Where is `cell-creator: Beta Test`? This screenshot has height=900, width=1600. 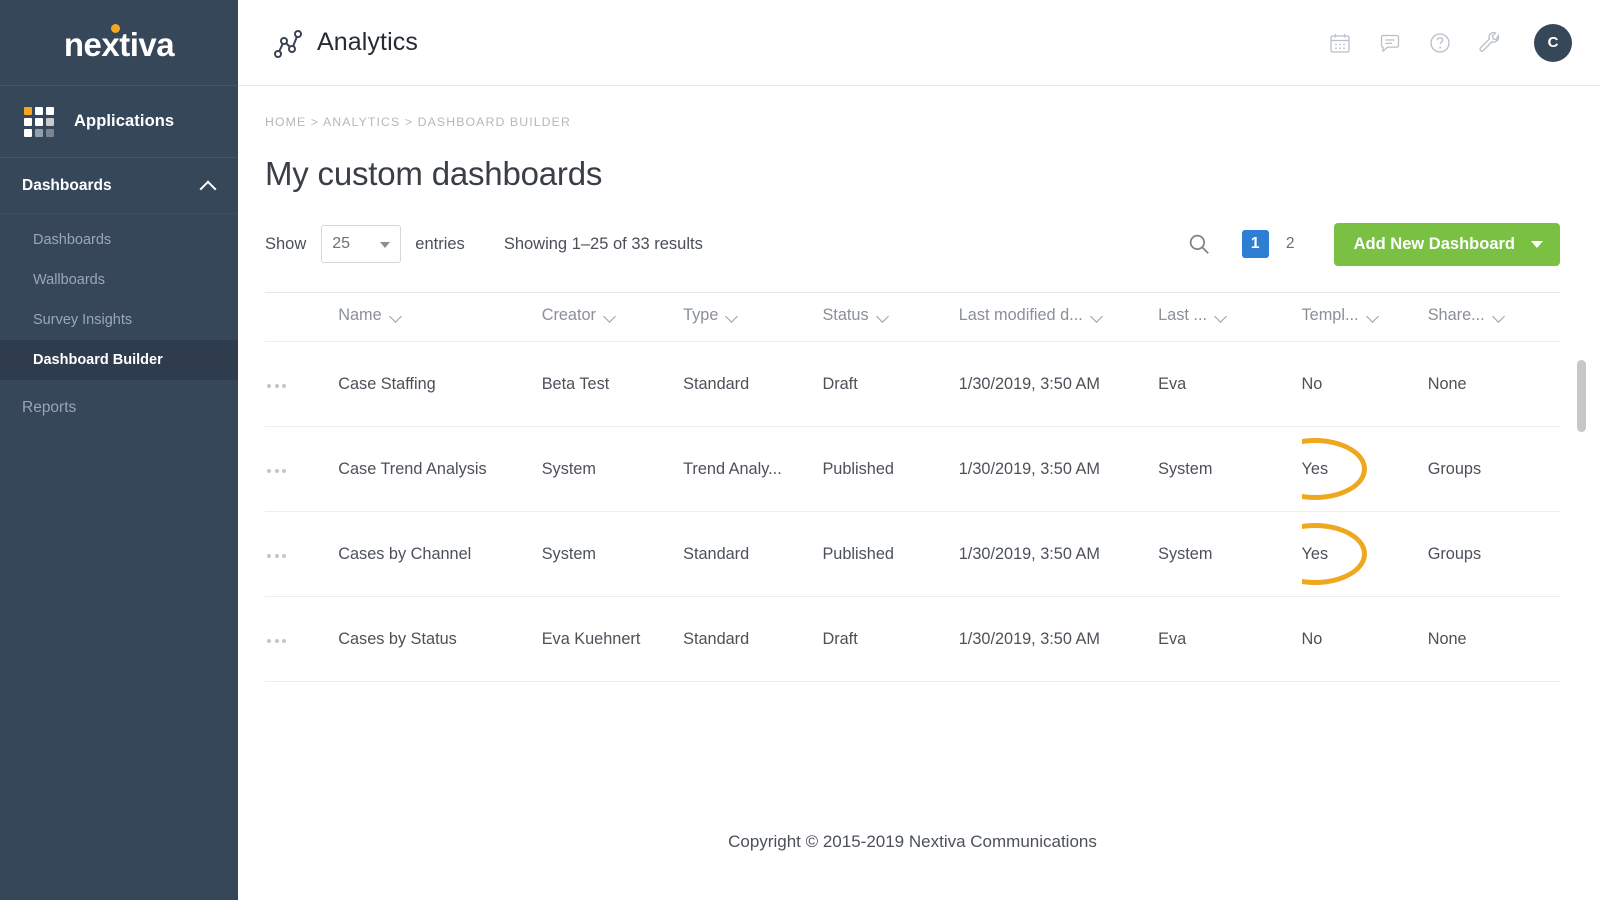
cell-creator: Beta Test is located at coordinates (612, 384).